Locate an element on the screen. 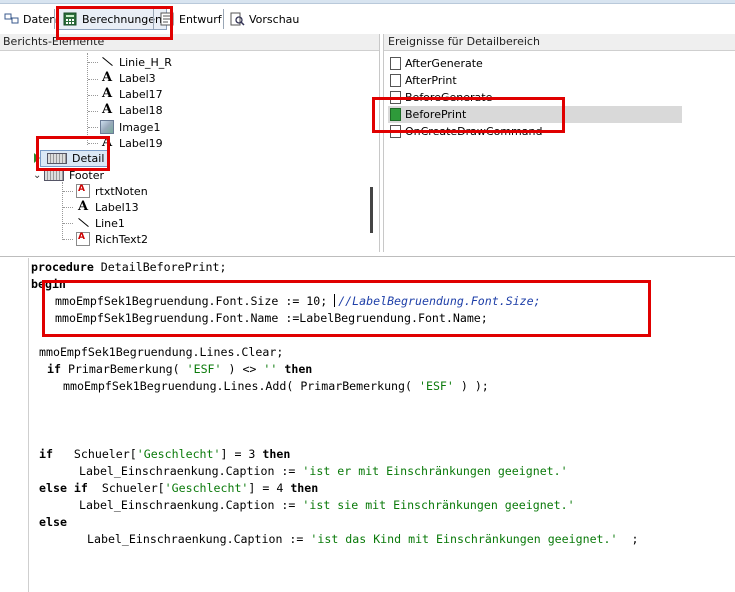 The height and width of the screenshot is (592, 735). event-afterprint: AfterPrint is located at coordinates (423, 80).